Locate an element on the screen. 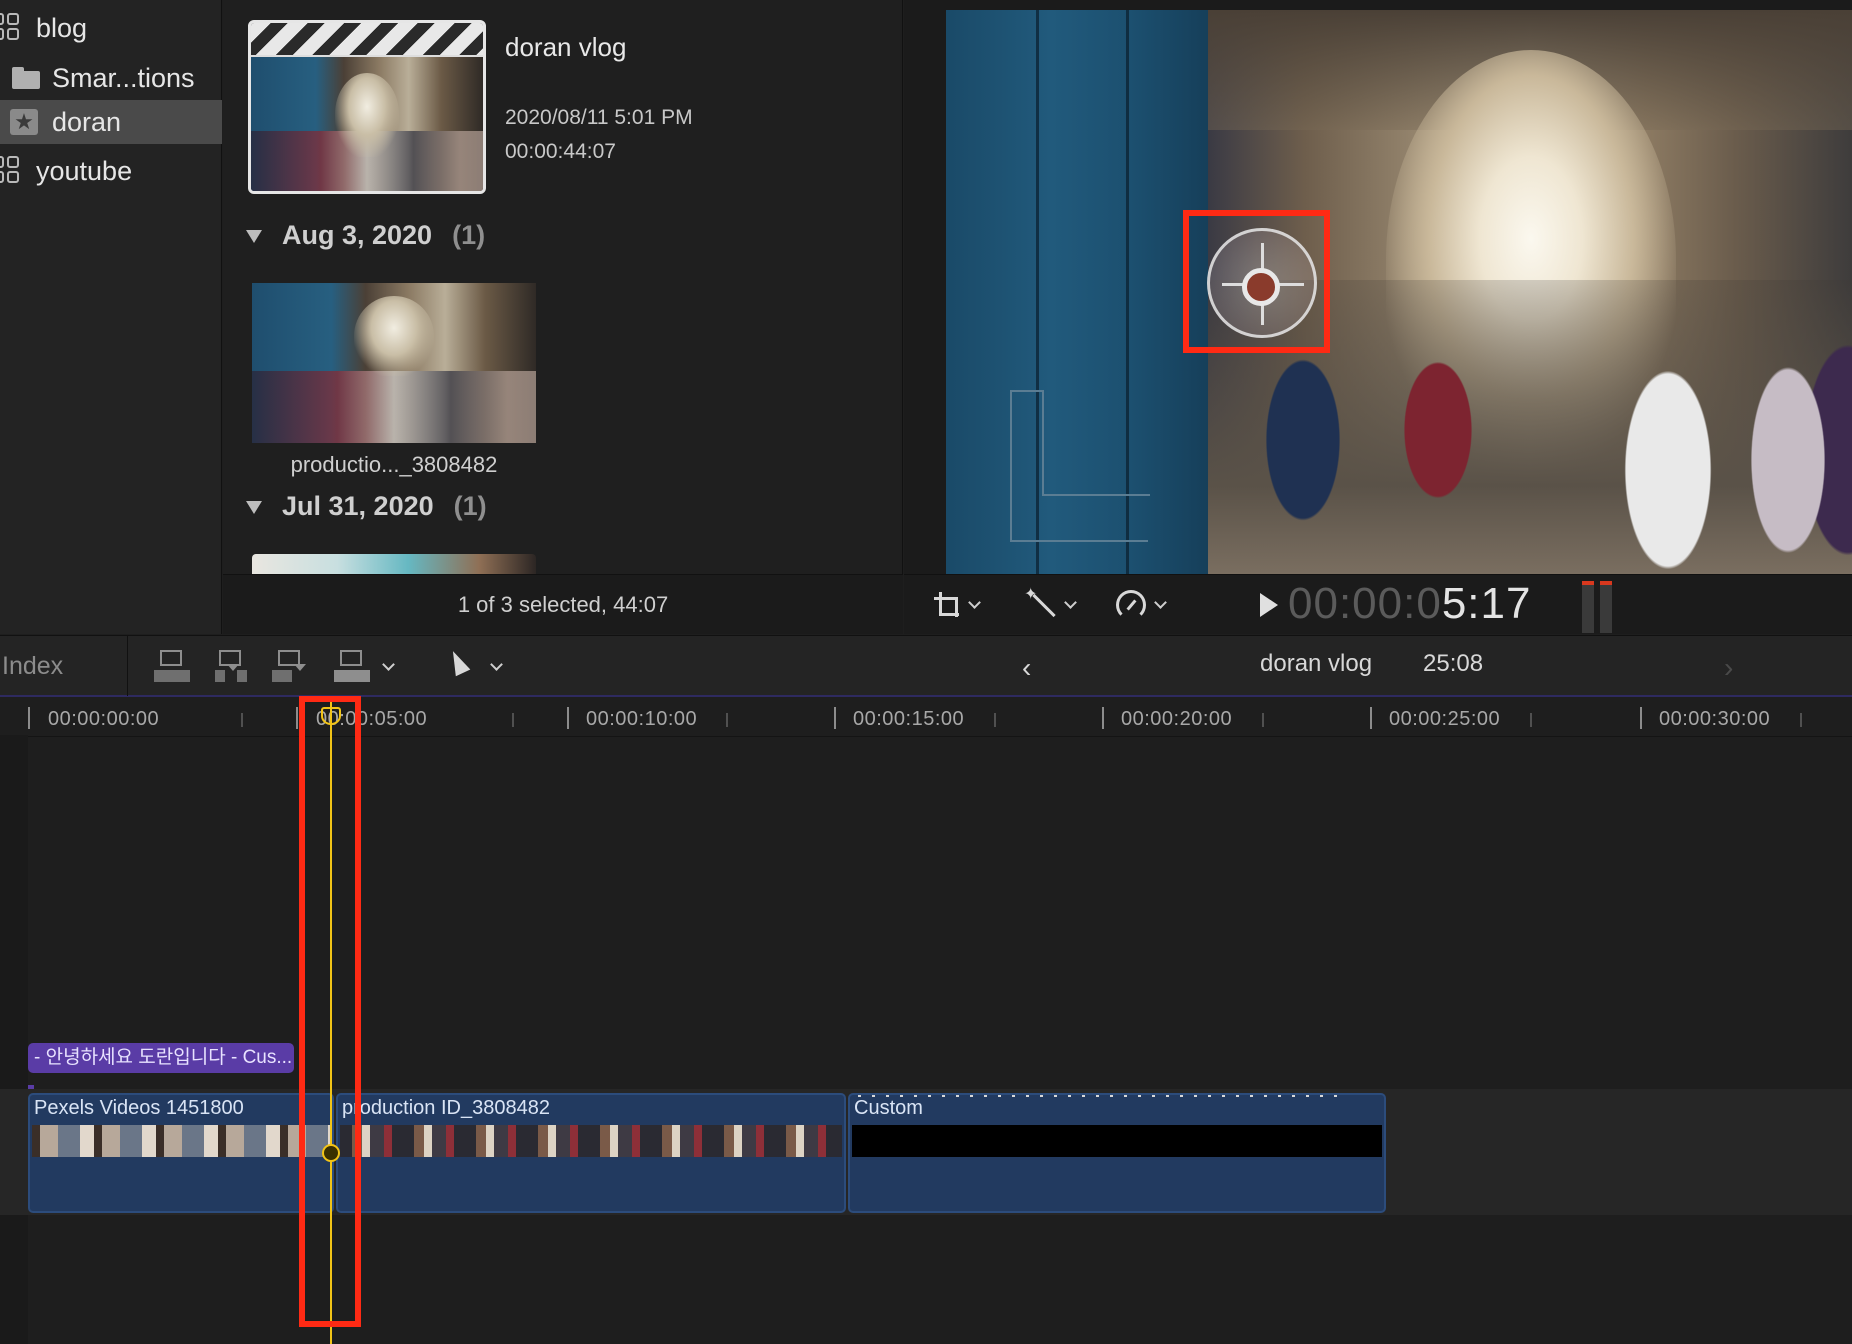 The width and height of the screenshot is (1852, 1344). clip-name: Custom is located at coordinates (888, 1108).